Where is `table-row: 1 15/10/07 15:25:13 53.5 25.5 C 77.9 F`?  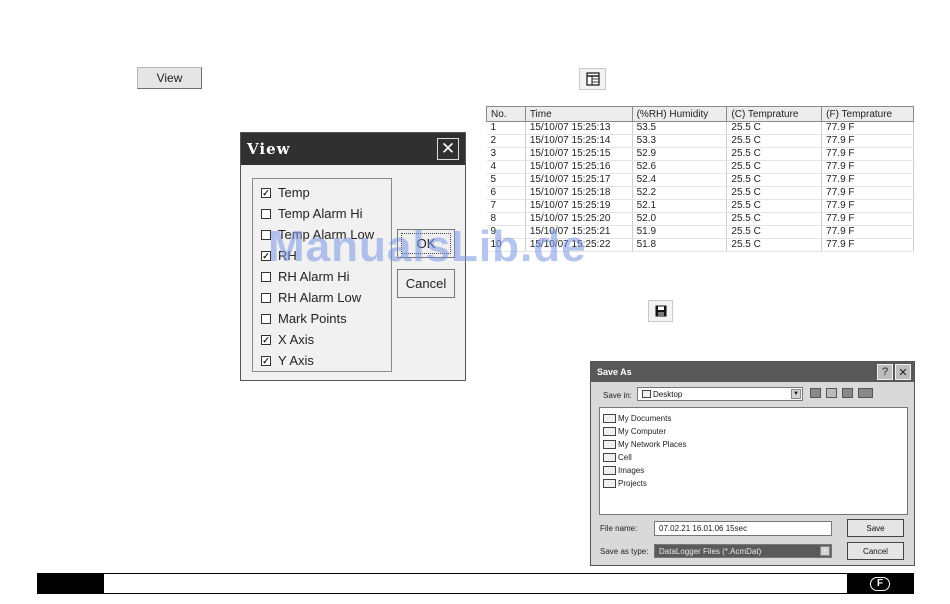
table-row: 1 15/10/07 15:25:13 53.5 25.5 C 77.9 F is located at coordinates (700, 128).